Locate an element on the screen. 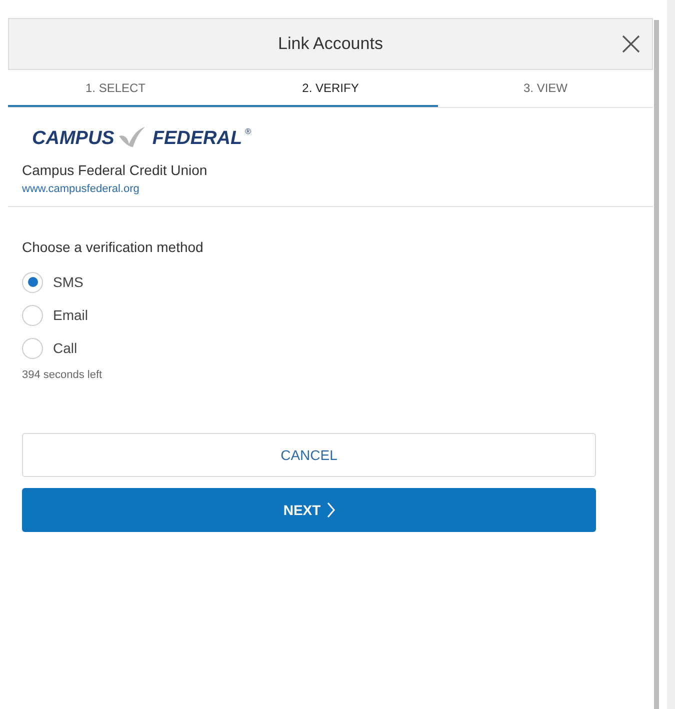  option-label: Email is located at coordinates (70, 315).